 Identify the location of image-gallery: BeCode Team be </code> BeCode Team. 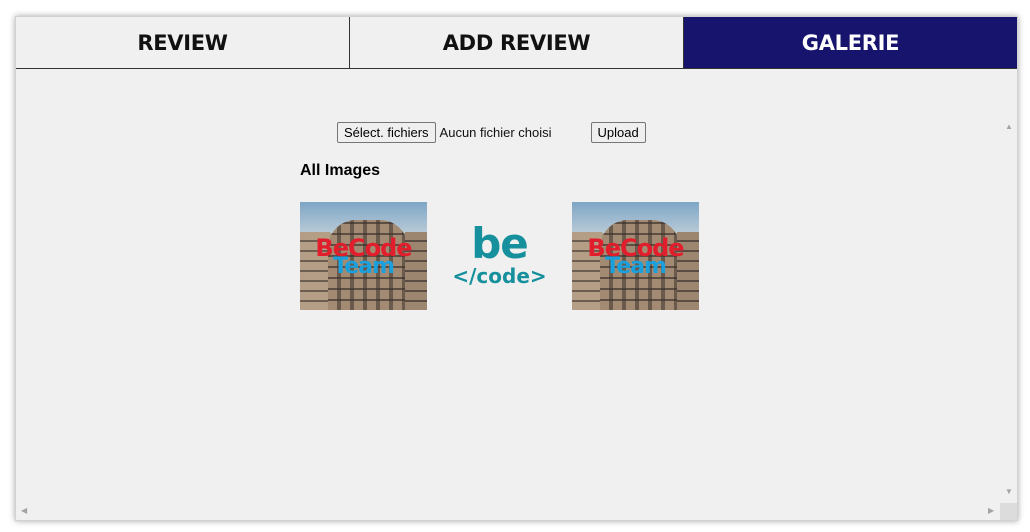
(499, 256).